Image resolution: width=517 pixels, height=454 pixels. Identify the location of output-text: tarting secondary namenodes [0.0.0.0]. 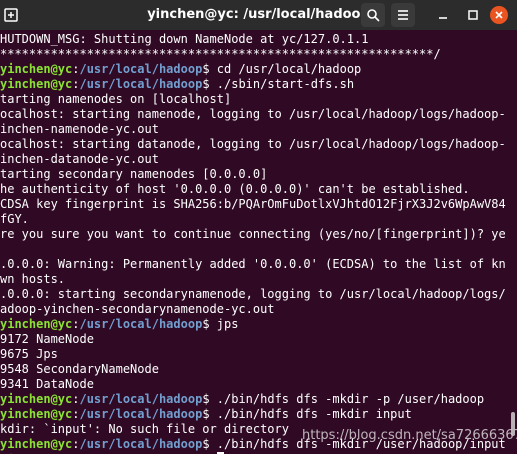
(134, 174).